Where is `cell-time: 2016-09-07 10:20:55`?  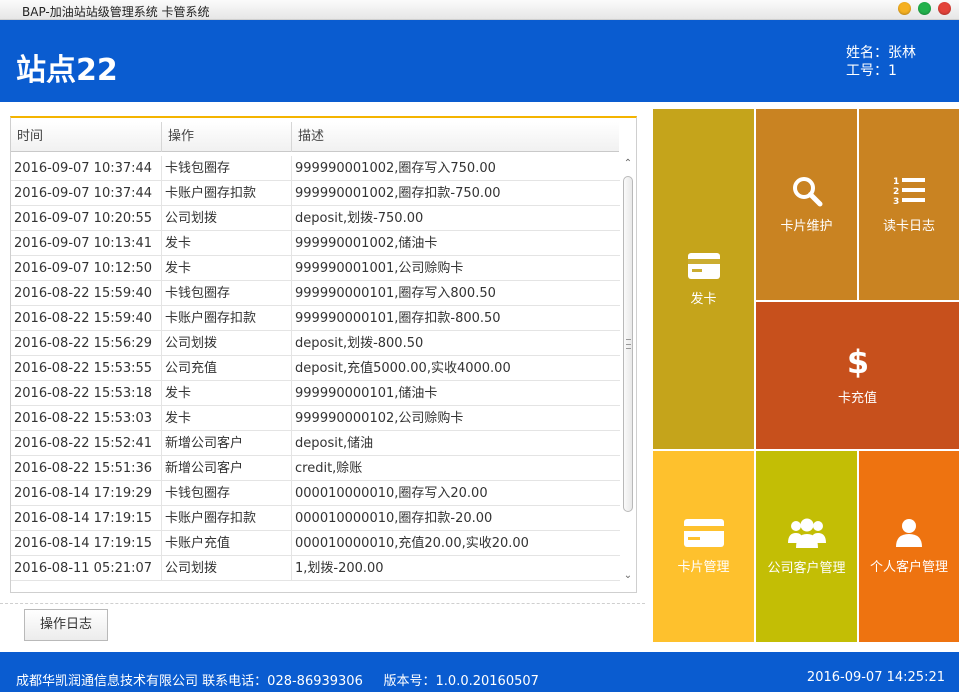
cell-time: 2016-09-07 10:20:55 is located at coordinates (83, 218).